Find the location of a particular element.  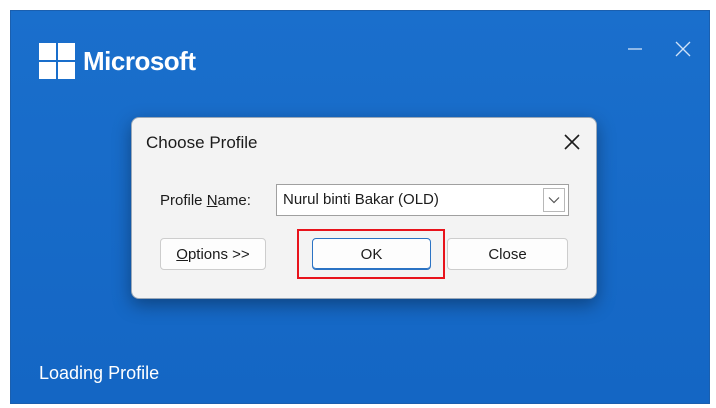

window-close-button is located at coordinates (683, 49).